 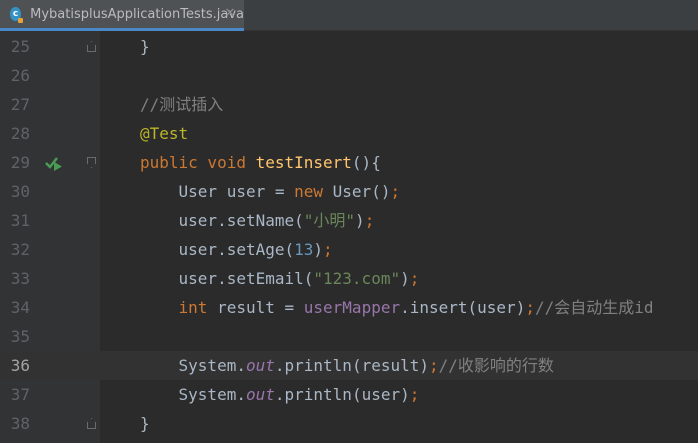 What do you see at coordinates (164, 133) in the screenshot?
I see `code-text: @Test` at bounding box center [164, 133].